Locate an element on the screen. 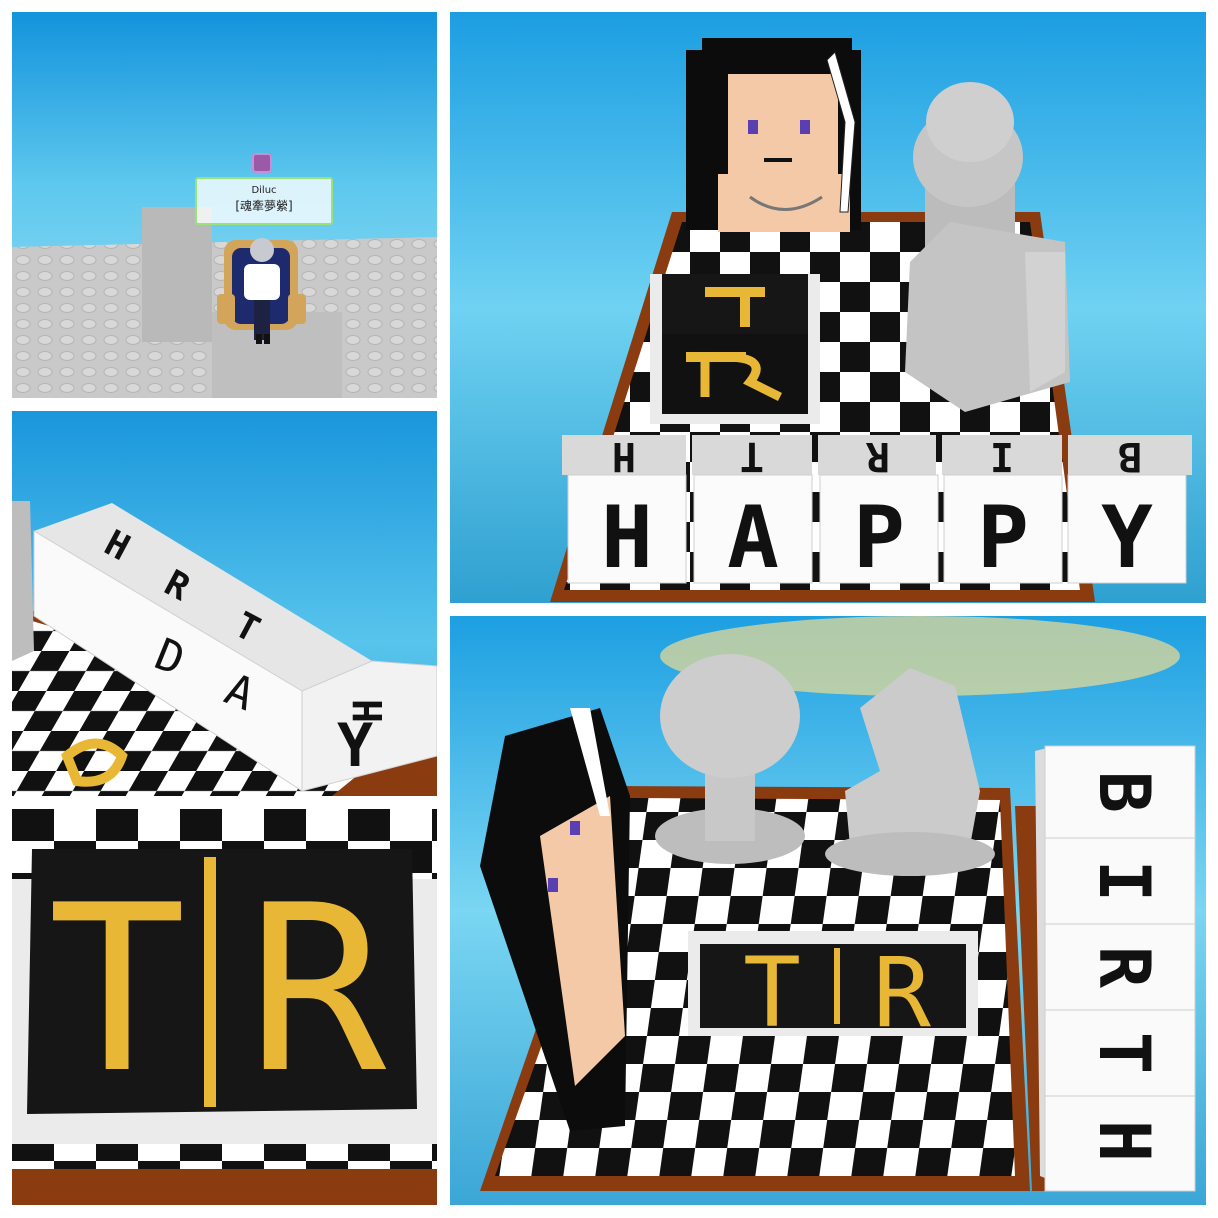 This screenshot has width=1218, height=1218. block-letter-top: R is located at coordinates (877, 456).